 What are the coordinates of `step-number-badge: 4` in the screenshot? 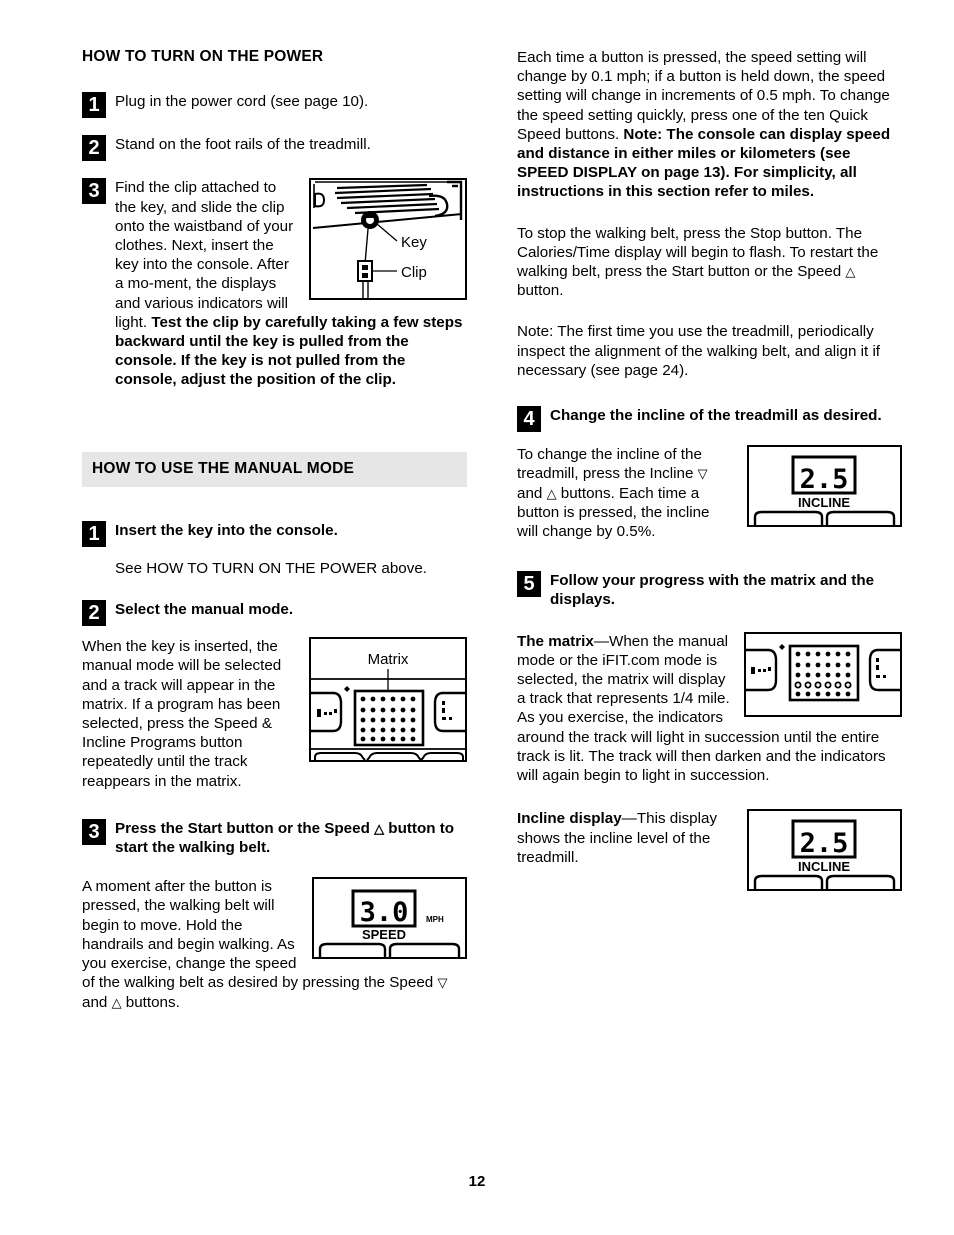 It's located at (529, 419).